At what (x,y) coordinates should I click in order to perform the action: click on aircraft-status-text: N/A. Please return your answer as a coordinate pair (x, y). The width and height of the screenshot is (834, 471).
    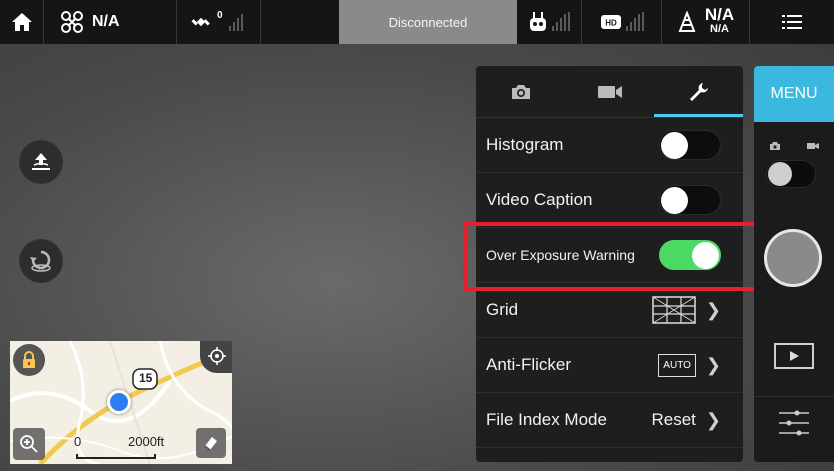
    Looking at the image, I should click on (106, 21).